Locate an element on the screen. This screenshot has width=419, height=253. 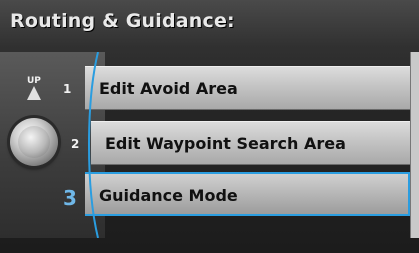
menu-item-edit-waypoint-search-area: Edit Waypoint Search Area is located at coordinates (250, 143).